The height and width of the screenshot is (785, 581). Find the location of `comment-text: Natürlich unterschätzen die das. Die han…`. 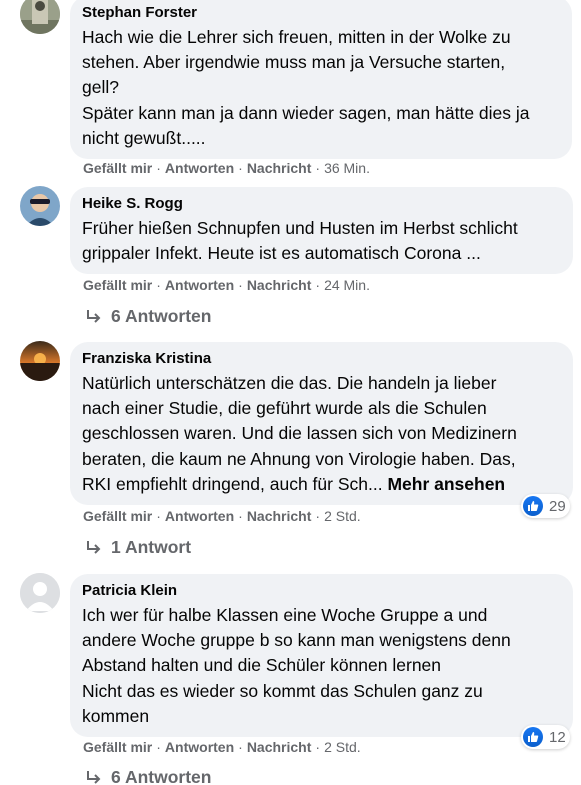

comment-text: Natürlich unterschätzen die das. Die han… is located at coordinates (321, 434).